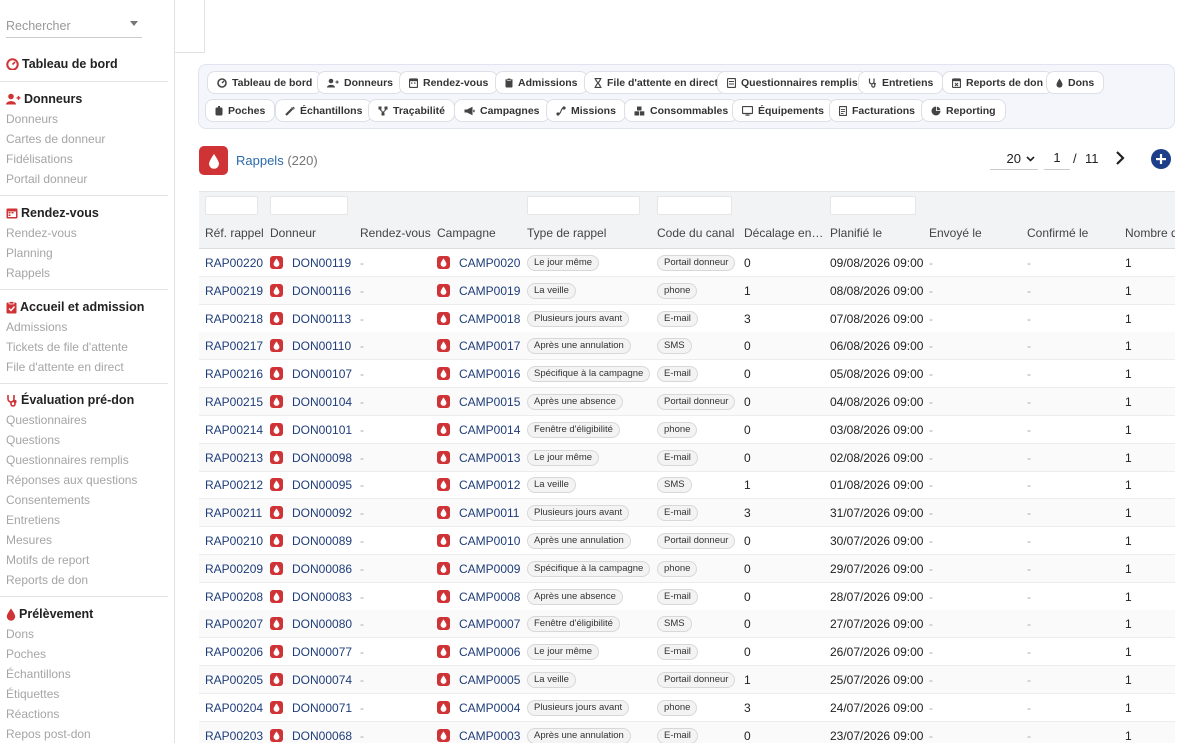 This screenshot has width=1200, height=743. Describe the element at coordinates (322, 569) in the screenshot. I see `donor-link: DON00086` at that location.